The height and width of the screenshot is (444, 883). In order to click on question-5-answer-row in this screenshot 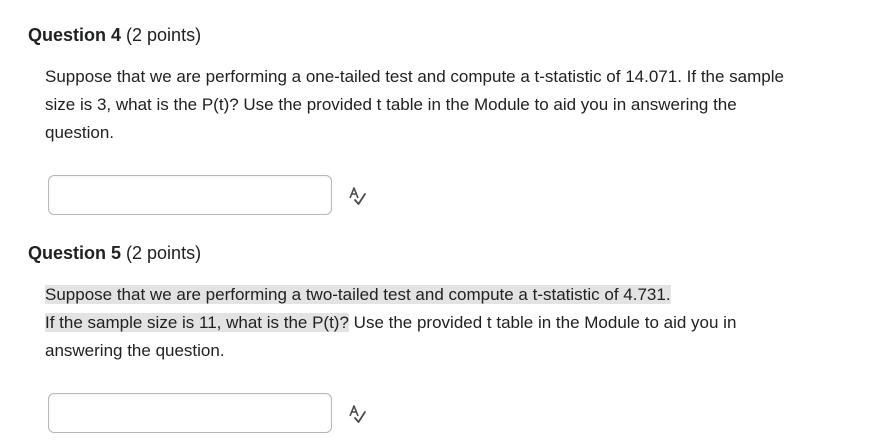, I will do `click(458, 415)`.